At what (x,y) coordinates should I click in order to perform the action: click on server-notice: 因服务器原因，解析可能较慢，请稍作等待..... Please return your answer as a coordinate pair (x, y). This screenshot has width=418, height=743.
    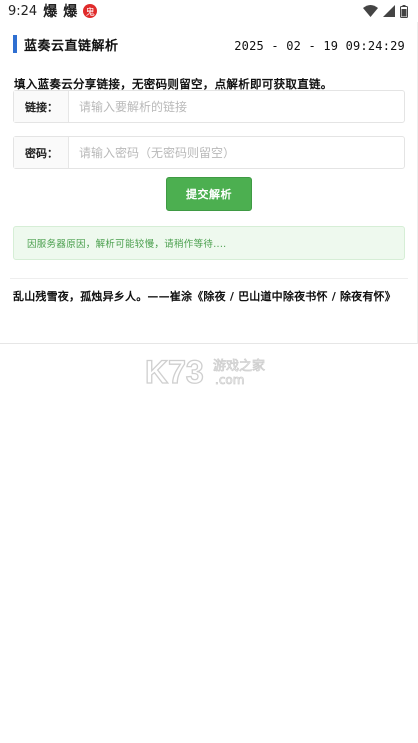
    Looking at the image, I should click on (209, 243).